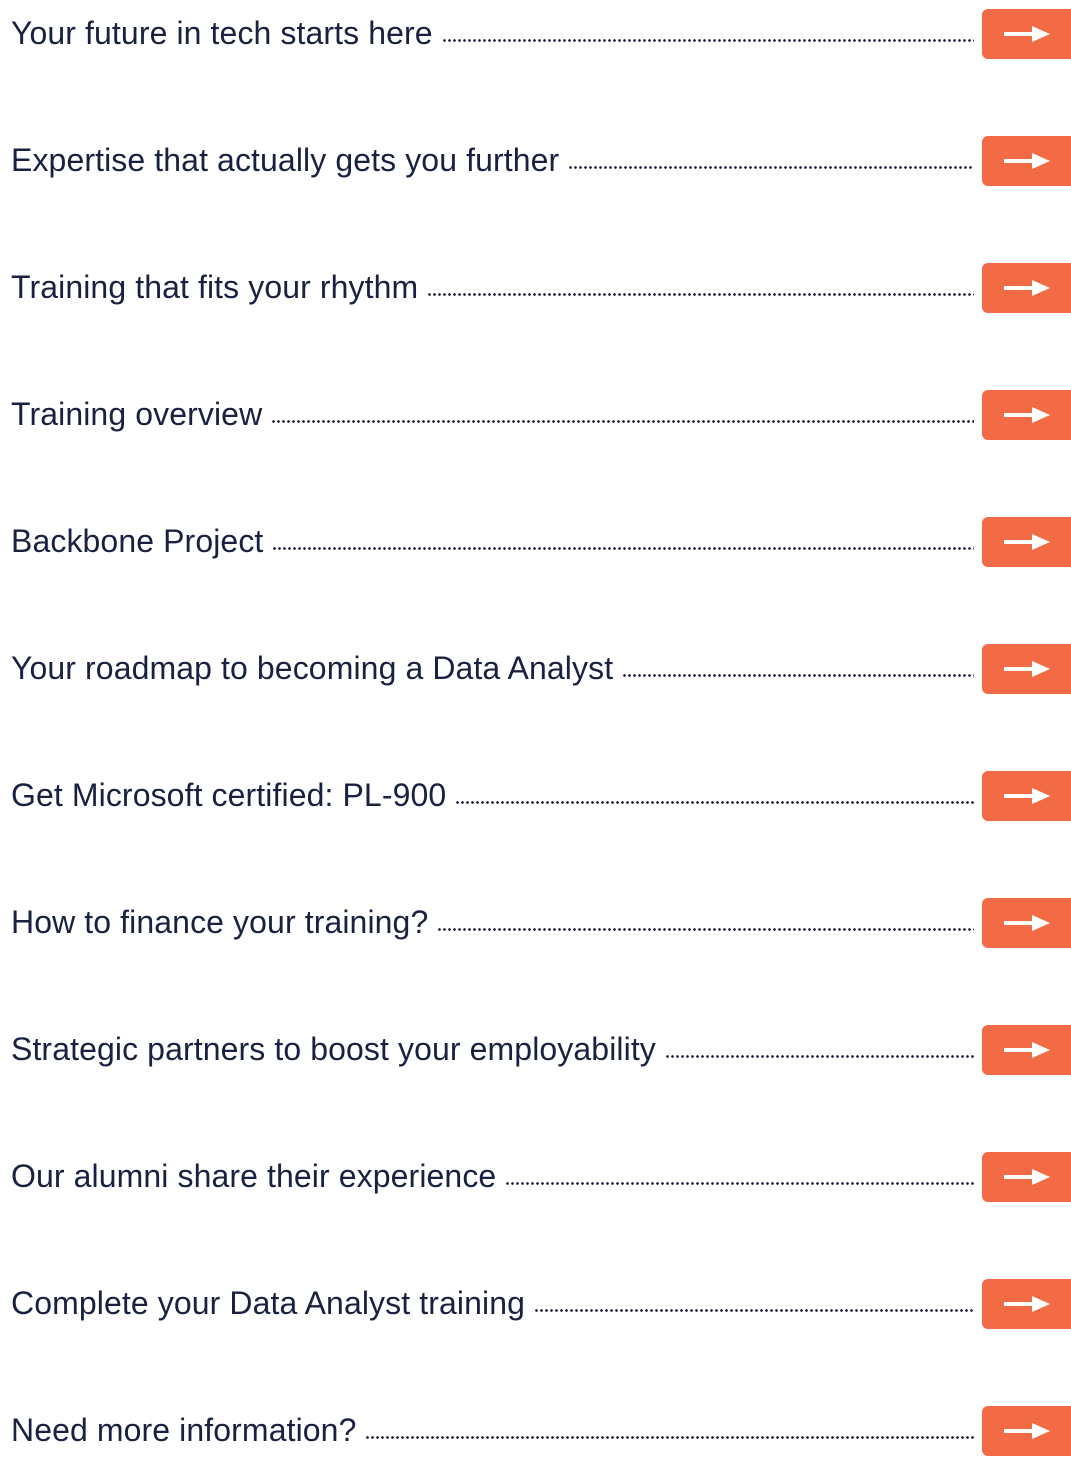 The width and height of the screenshot is (1071, 1457). What do you see at coordinates (137, 414) in the screenshot?
I see `toc-item-label: Training overview` at bounding box center [137, 414].